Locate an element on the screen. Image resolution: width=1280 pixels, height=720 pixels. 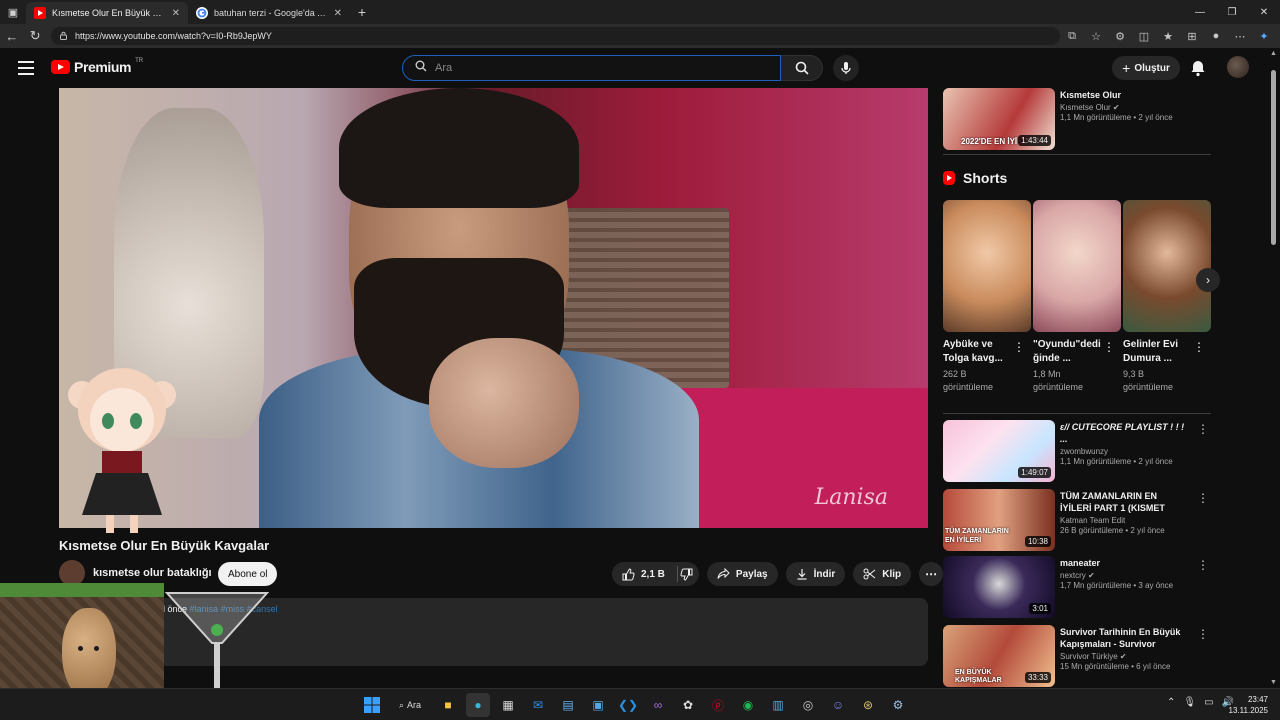
voice-search-button is located at coordinates (846, 68).